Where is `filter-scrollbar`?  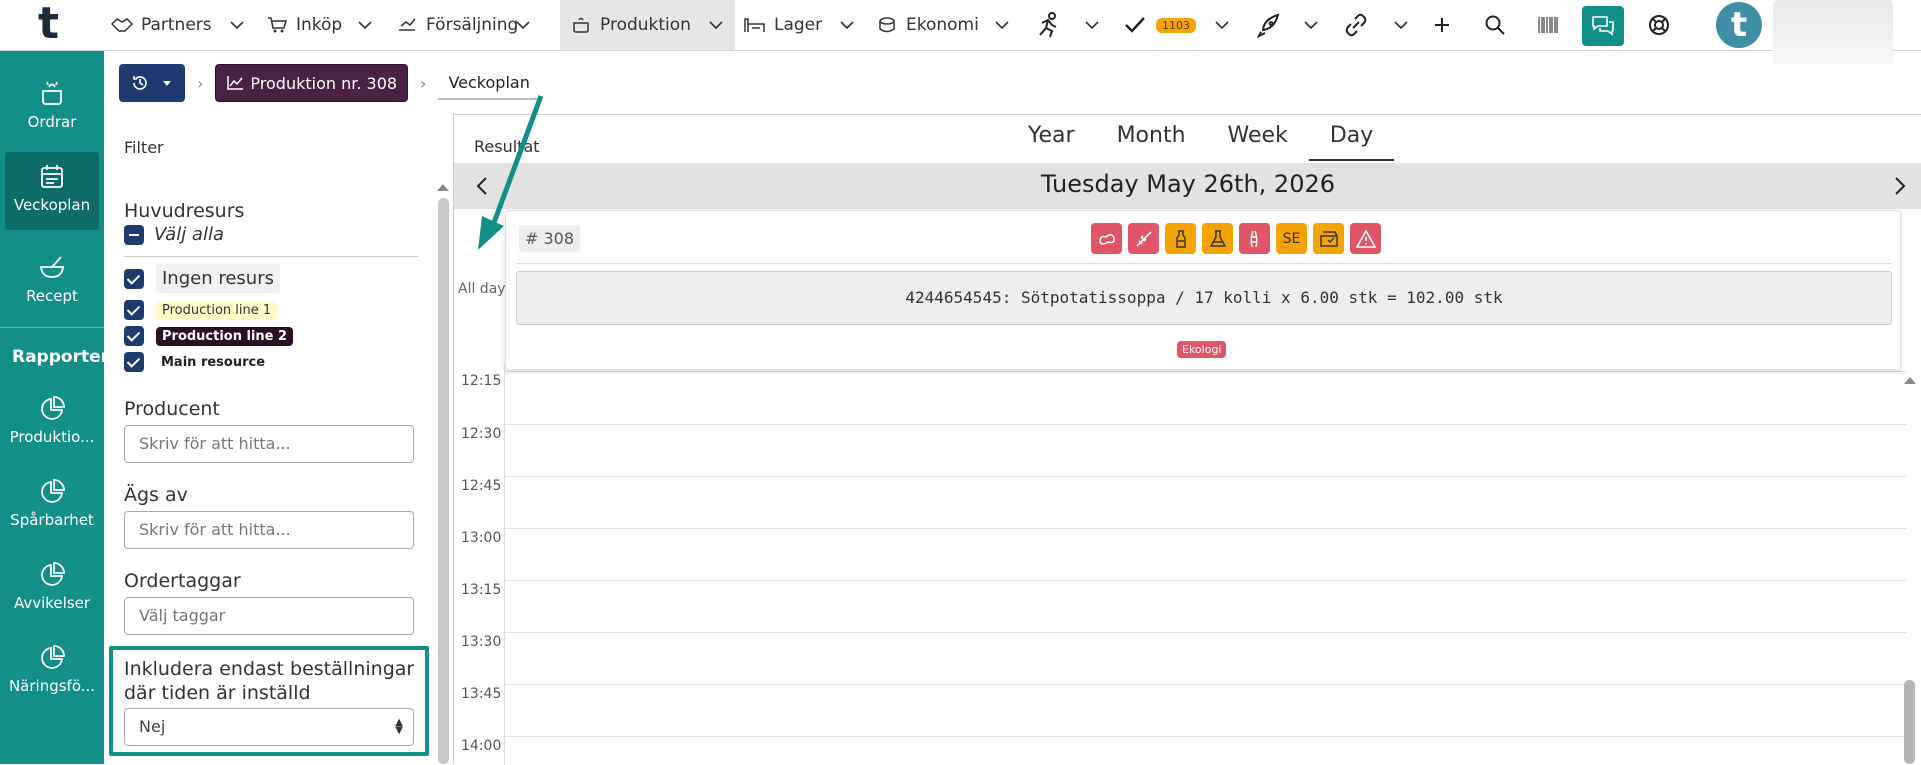
filter-scrollbar is located at coordinates (443, 481).